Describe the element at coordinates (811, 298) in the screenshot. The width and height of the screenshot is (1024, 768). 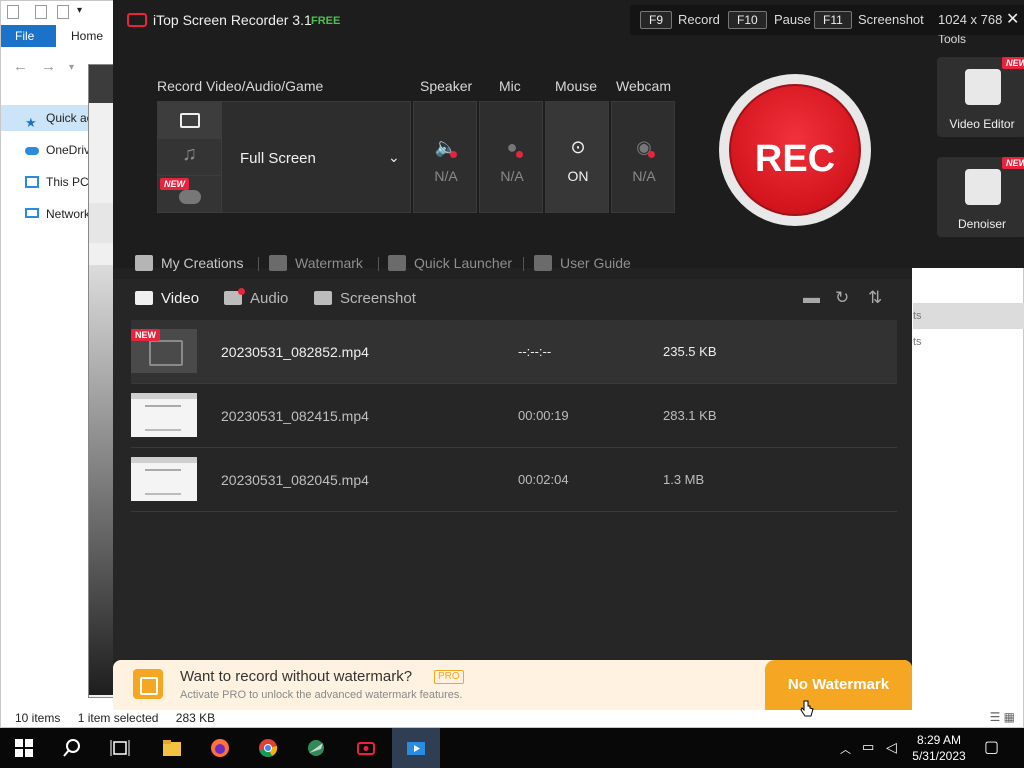
I see `open-folder-icon: ▬` at that location.